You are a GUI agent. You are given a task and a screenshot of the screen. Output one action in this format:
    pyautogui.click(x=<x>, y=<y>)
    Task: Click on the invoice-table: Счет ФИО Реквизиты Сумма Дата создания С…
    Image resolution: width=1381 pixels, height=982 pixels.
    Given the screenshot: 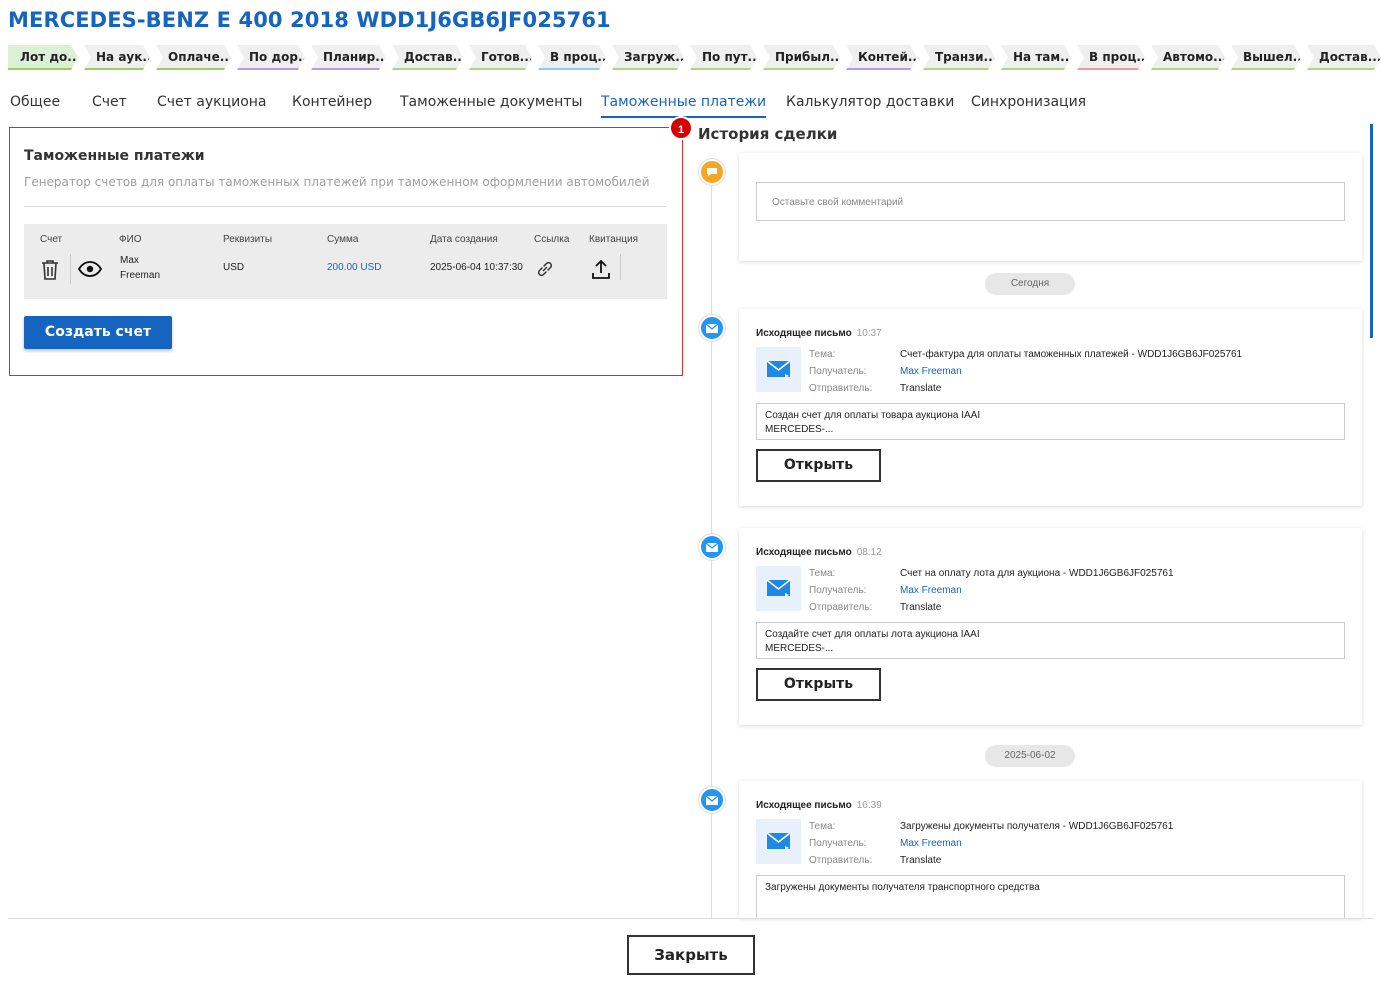 What is the action you would take?
    pyautogui.click(x=345, y=261)
    